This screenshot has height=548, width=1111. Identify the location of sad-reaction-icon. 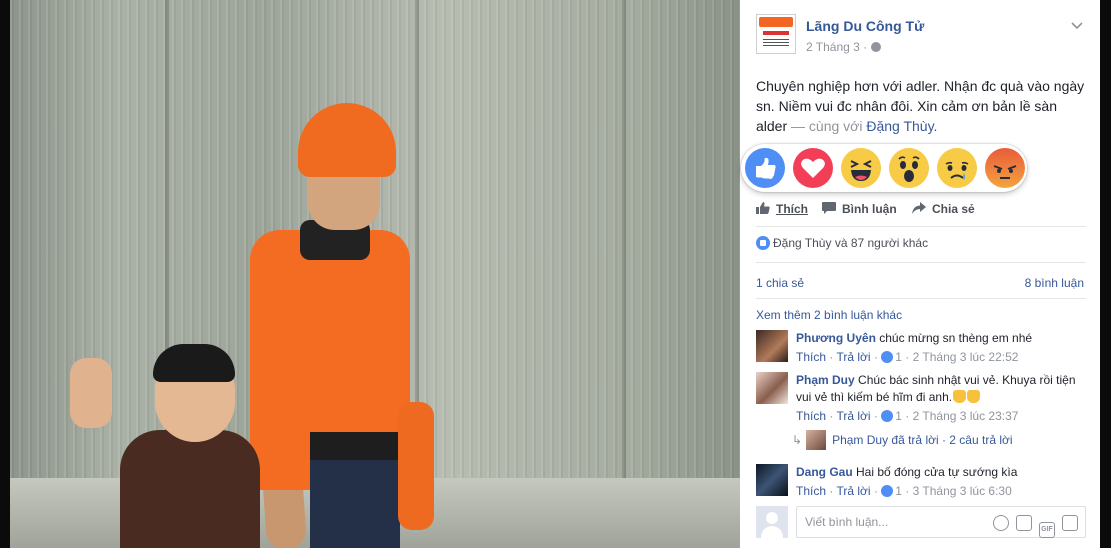
(957, 168).